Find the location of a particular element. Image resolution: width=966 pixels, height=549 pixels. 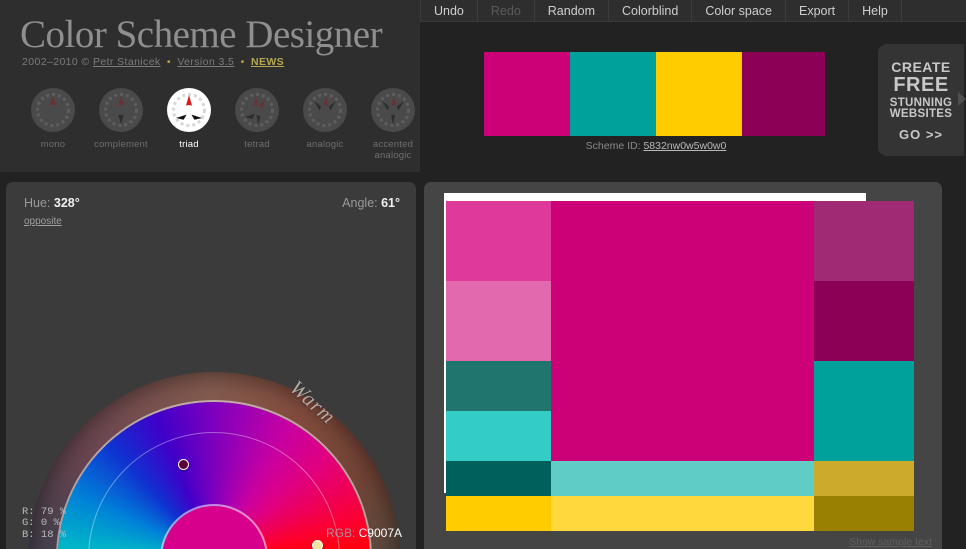

scheme-swatch-row is located at coordinates (654, 94).